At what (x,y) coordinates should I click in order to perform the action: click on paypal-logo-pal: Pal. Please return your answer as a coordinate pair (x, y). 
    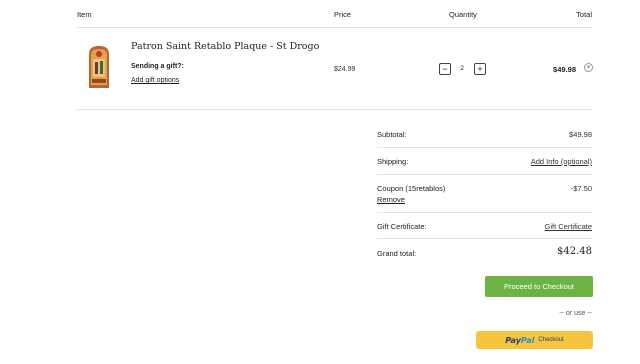
    Looking at the image, I should click on (527, 340).